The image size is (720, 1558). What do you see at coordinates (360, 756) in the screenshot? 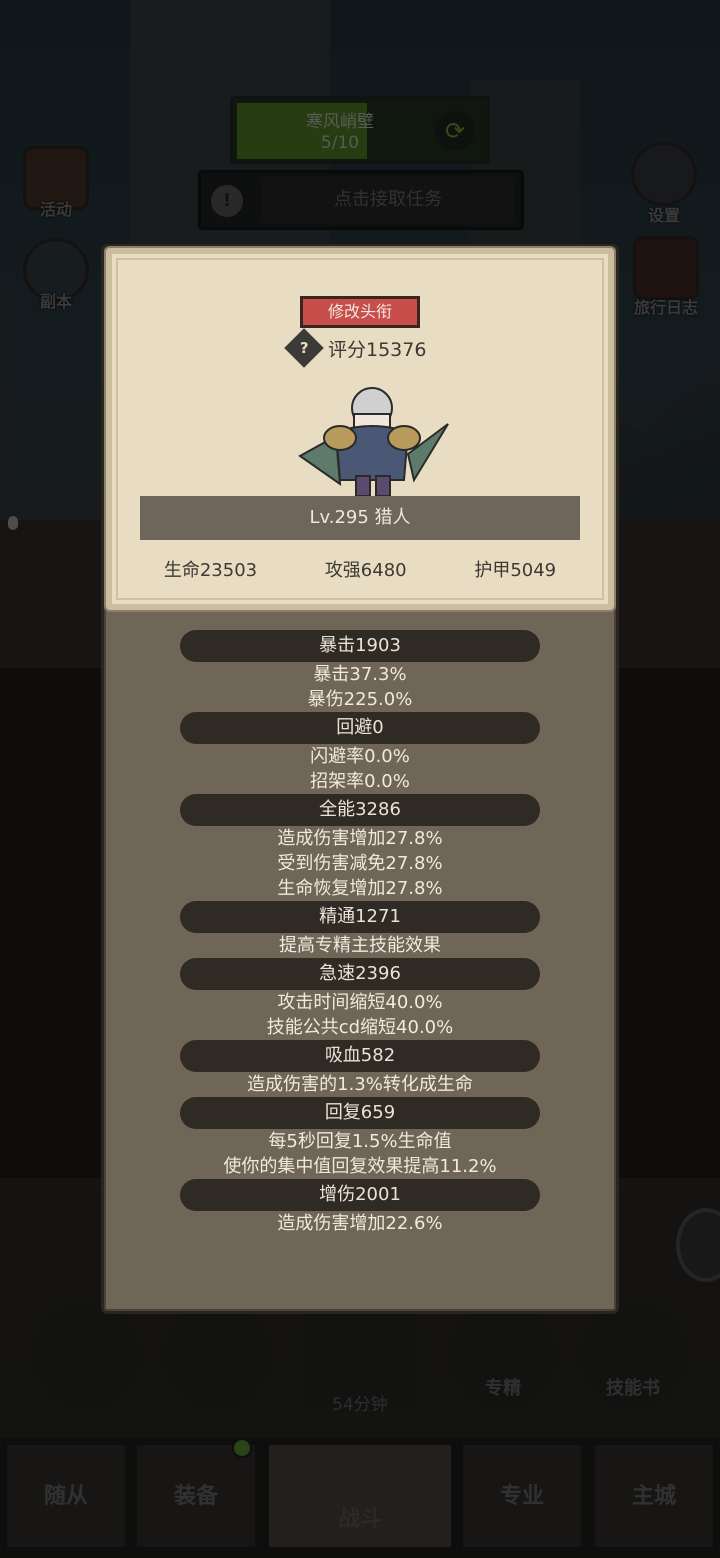
I see `attribute-detail-line: 闪避率0.0%` at bounding box center [360, 756].